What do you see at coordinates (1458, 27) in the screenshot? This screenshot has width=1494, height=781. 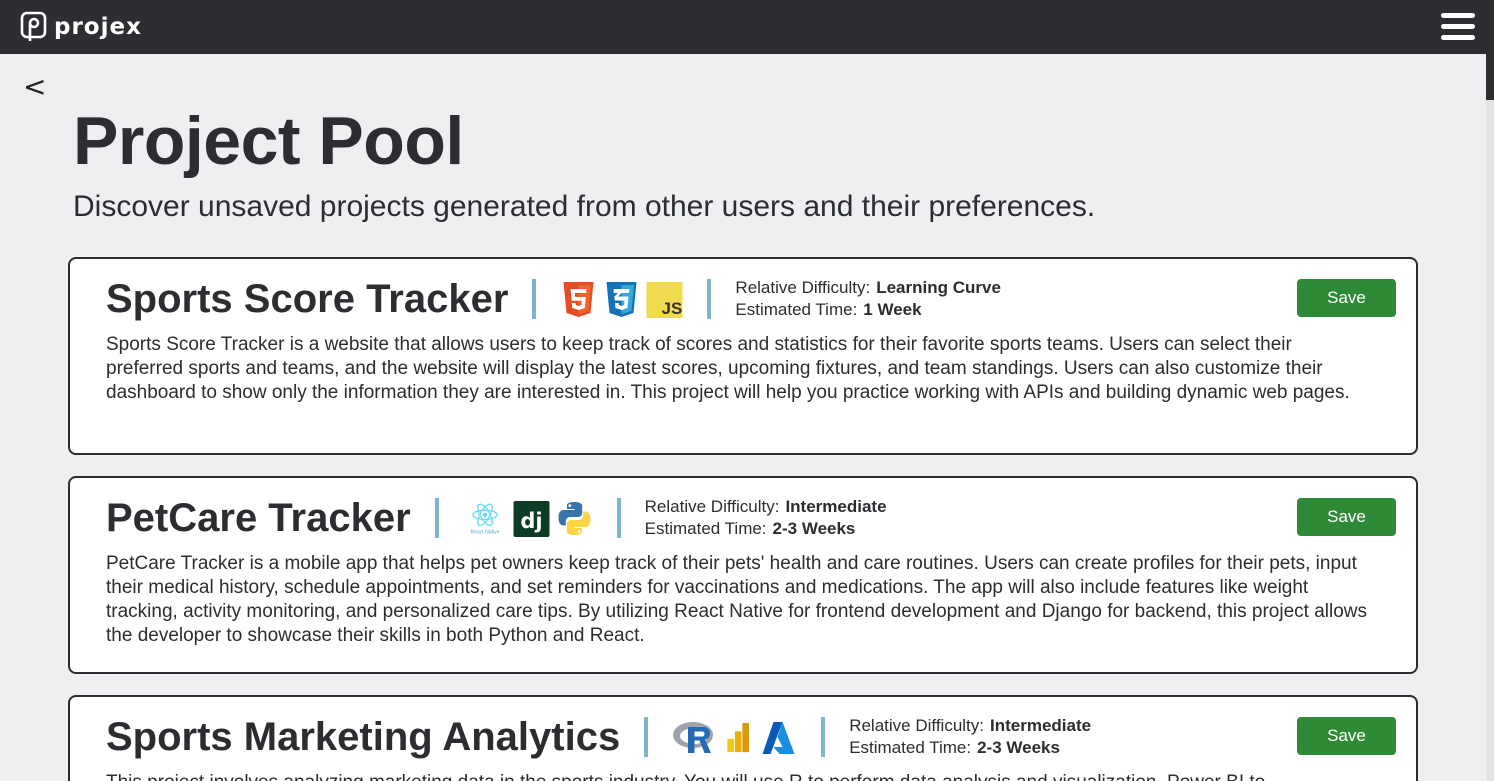 I see `hamburger-menu-icon` at bounding box center [1458, 27].